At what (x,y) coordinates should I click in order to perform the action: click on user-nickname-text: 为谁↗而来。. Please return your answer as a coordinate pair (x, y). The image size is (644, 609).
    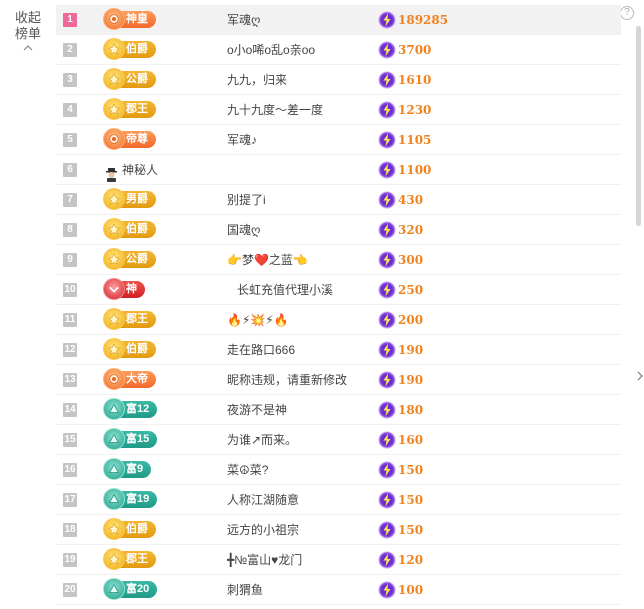
    Looking at the image, I should click on (262, 440).